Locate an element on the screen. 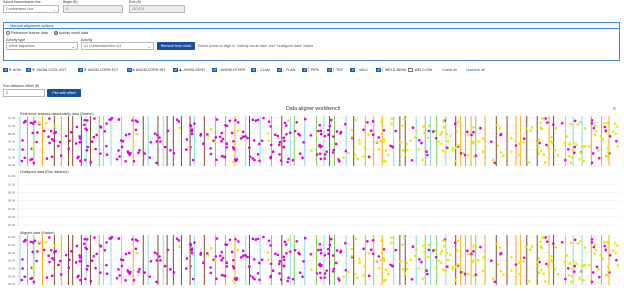 This screenshot has height=291, width=624. remove-from-chart-button: Remove from chart is located at coordinates (176, 46).